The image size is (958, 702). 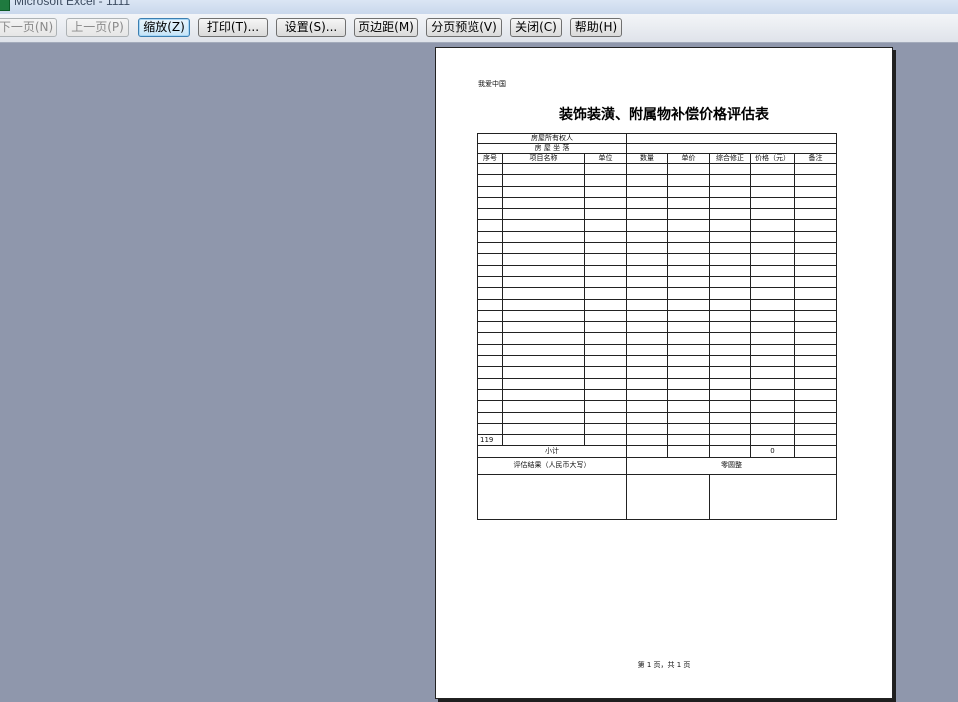 What do you see at coordinates (772, 158) in the screenshot?
I see `col-header-price: 价格（元）` at bounding box center [772, 158].